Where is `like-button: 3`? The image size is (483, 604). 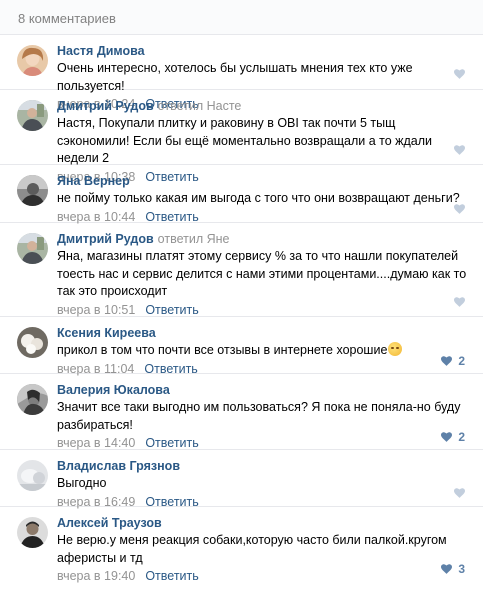 like-button: 3 is located at coordinates (453, 569).